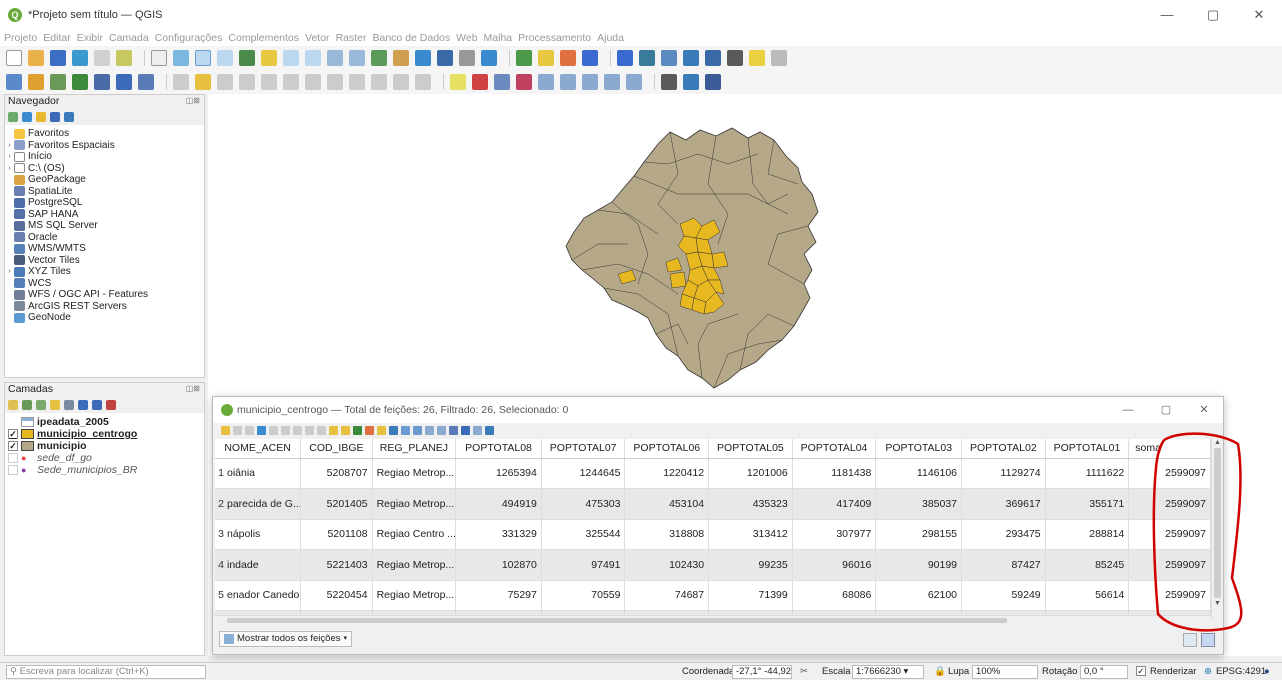  I want to click on column-header-cod-ibge: COD_IBGE, so click(336, 449).